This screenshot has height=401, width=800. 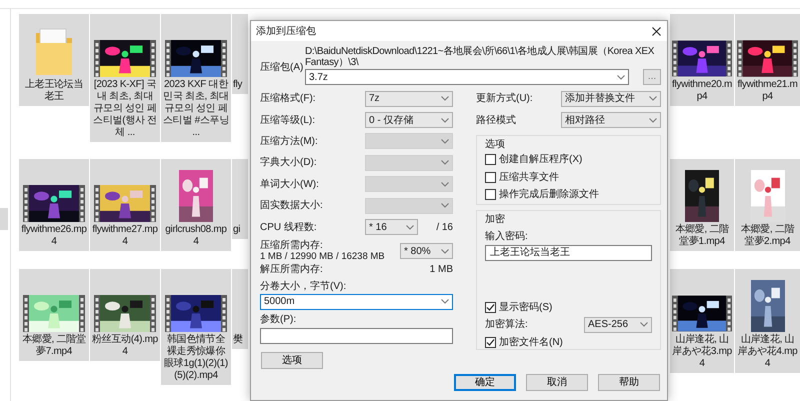 I want to click on file-name: flywithme20.mp4, so click(x=702, y=91).